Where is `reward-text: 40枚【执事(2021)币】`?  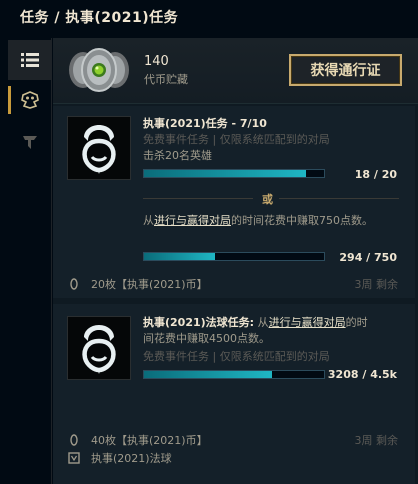 reward-text: 40枚【执事(2021)币】 is located at coordinates (149, 440).